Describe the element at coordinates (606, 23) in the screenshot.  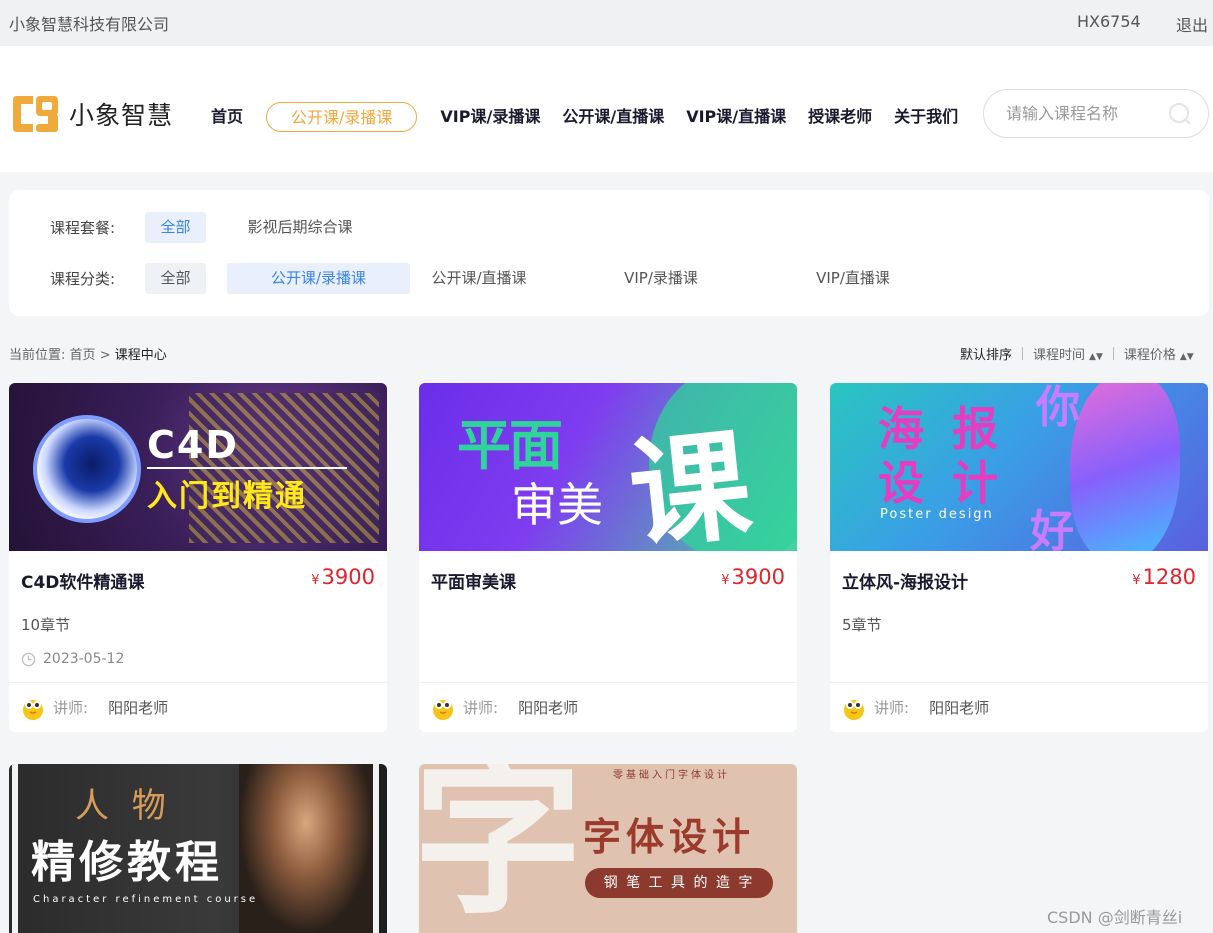
I see `top-bar: 小象智慧科技有限公司 HX6754 退出` at that location.